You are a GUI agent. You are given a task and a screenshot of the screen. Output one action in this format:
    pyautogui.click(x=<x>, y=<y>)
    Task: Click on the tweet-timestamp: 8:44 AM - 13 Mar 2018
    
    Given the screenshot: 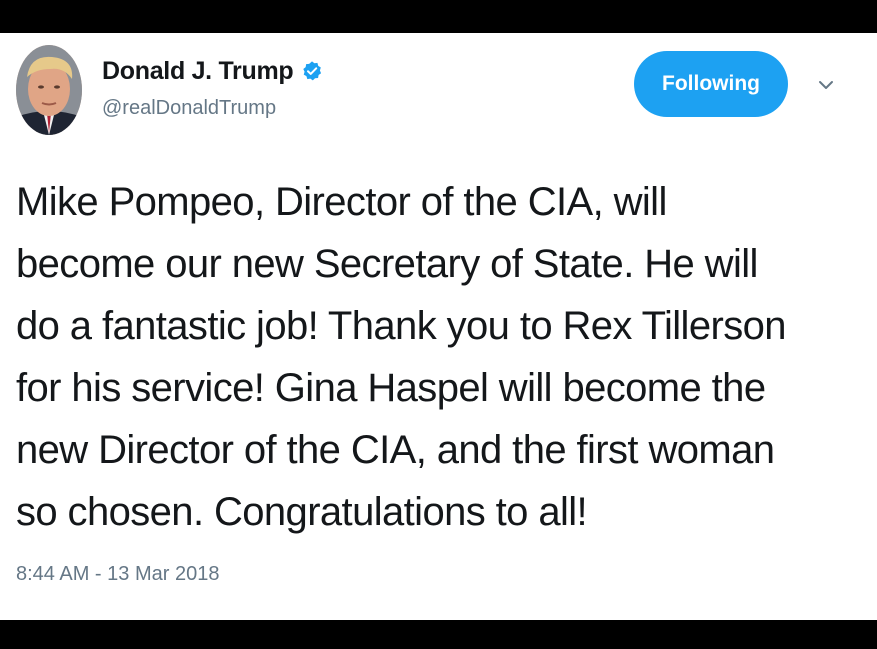 What is the action you would take?
    pyautogui.click(x=117, y=574)
    